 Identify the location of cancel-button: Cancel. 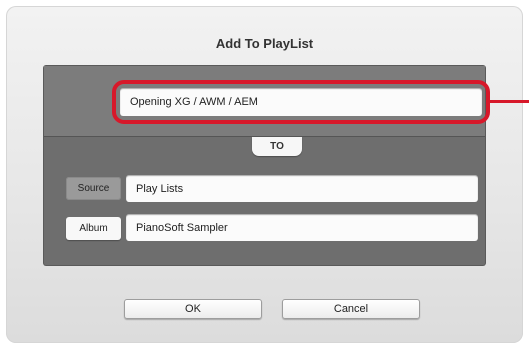
(351, 309).